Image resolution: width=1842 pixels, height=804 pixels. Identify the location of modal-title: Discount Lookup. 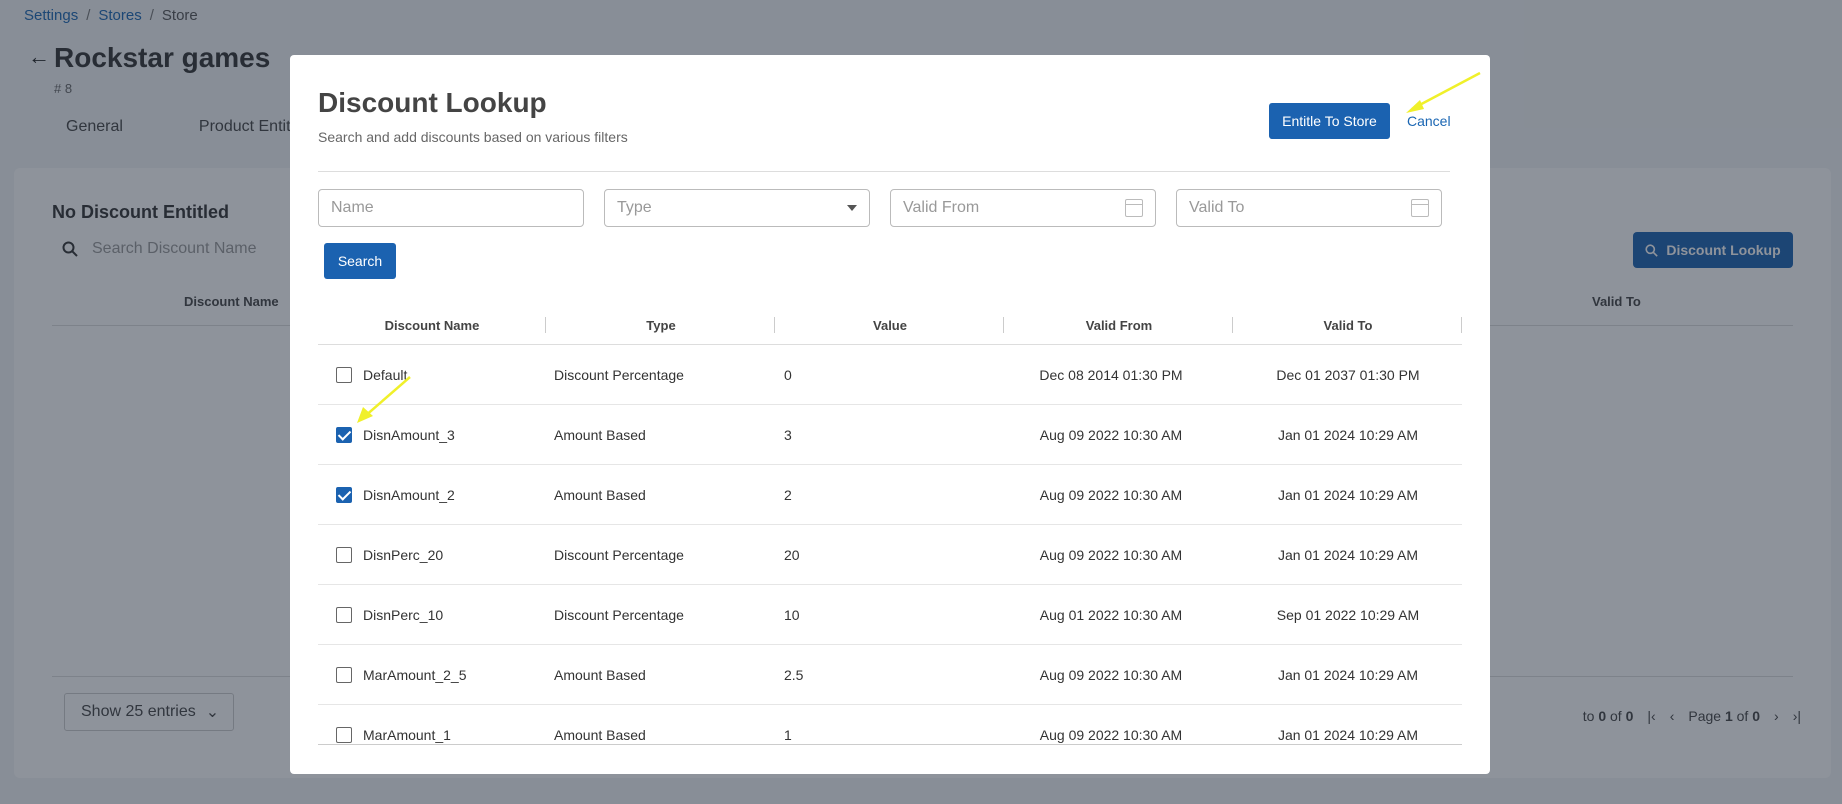
(432, 102).